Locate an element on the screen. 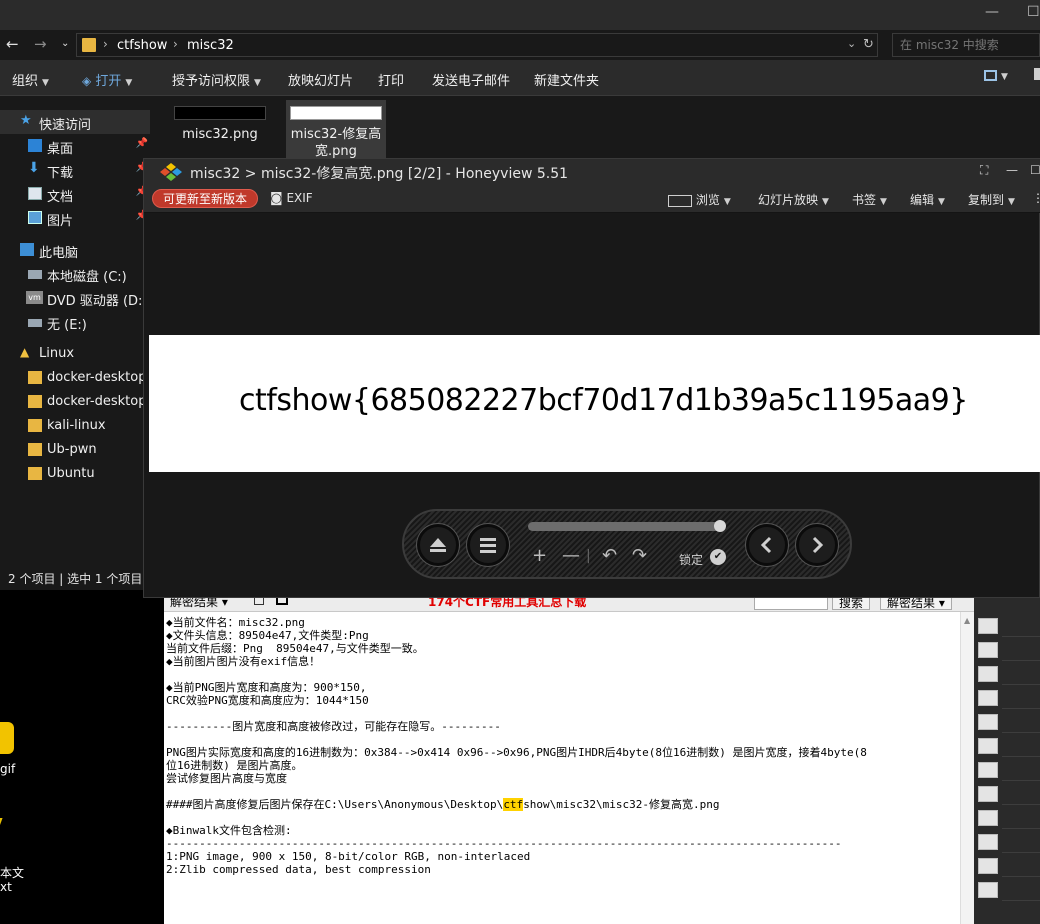 This screenshot has width=1040, height=924. nav-this-pc: 此电脑 is located at coordinates (75, 250).